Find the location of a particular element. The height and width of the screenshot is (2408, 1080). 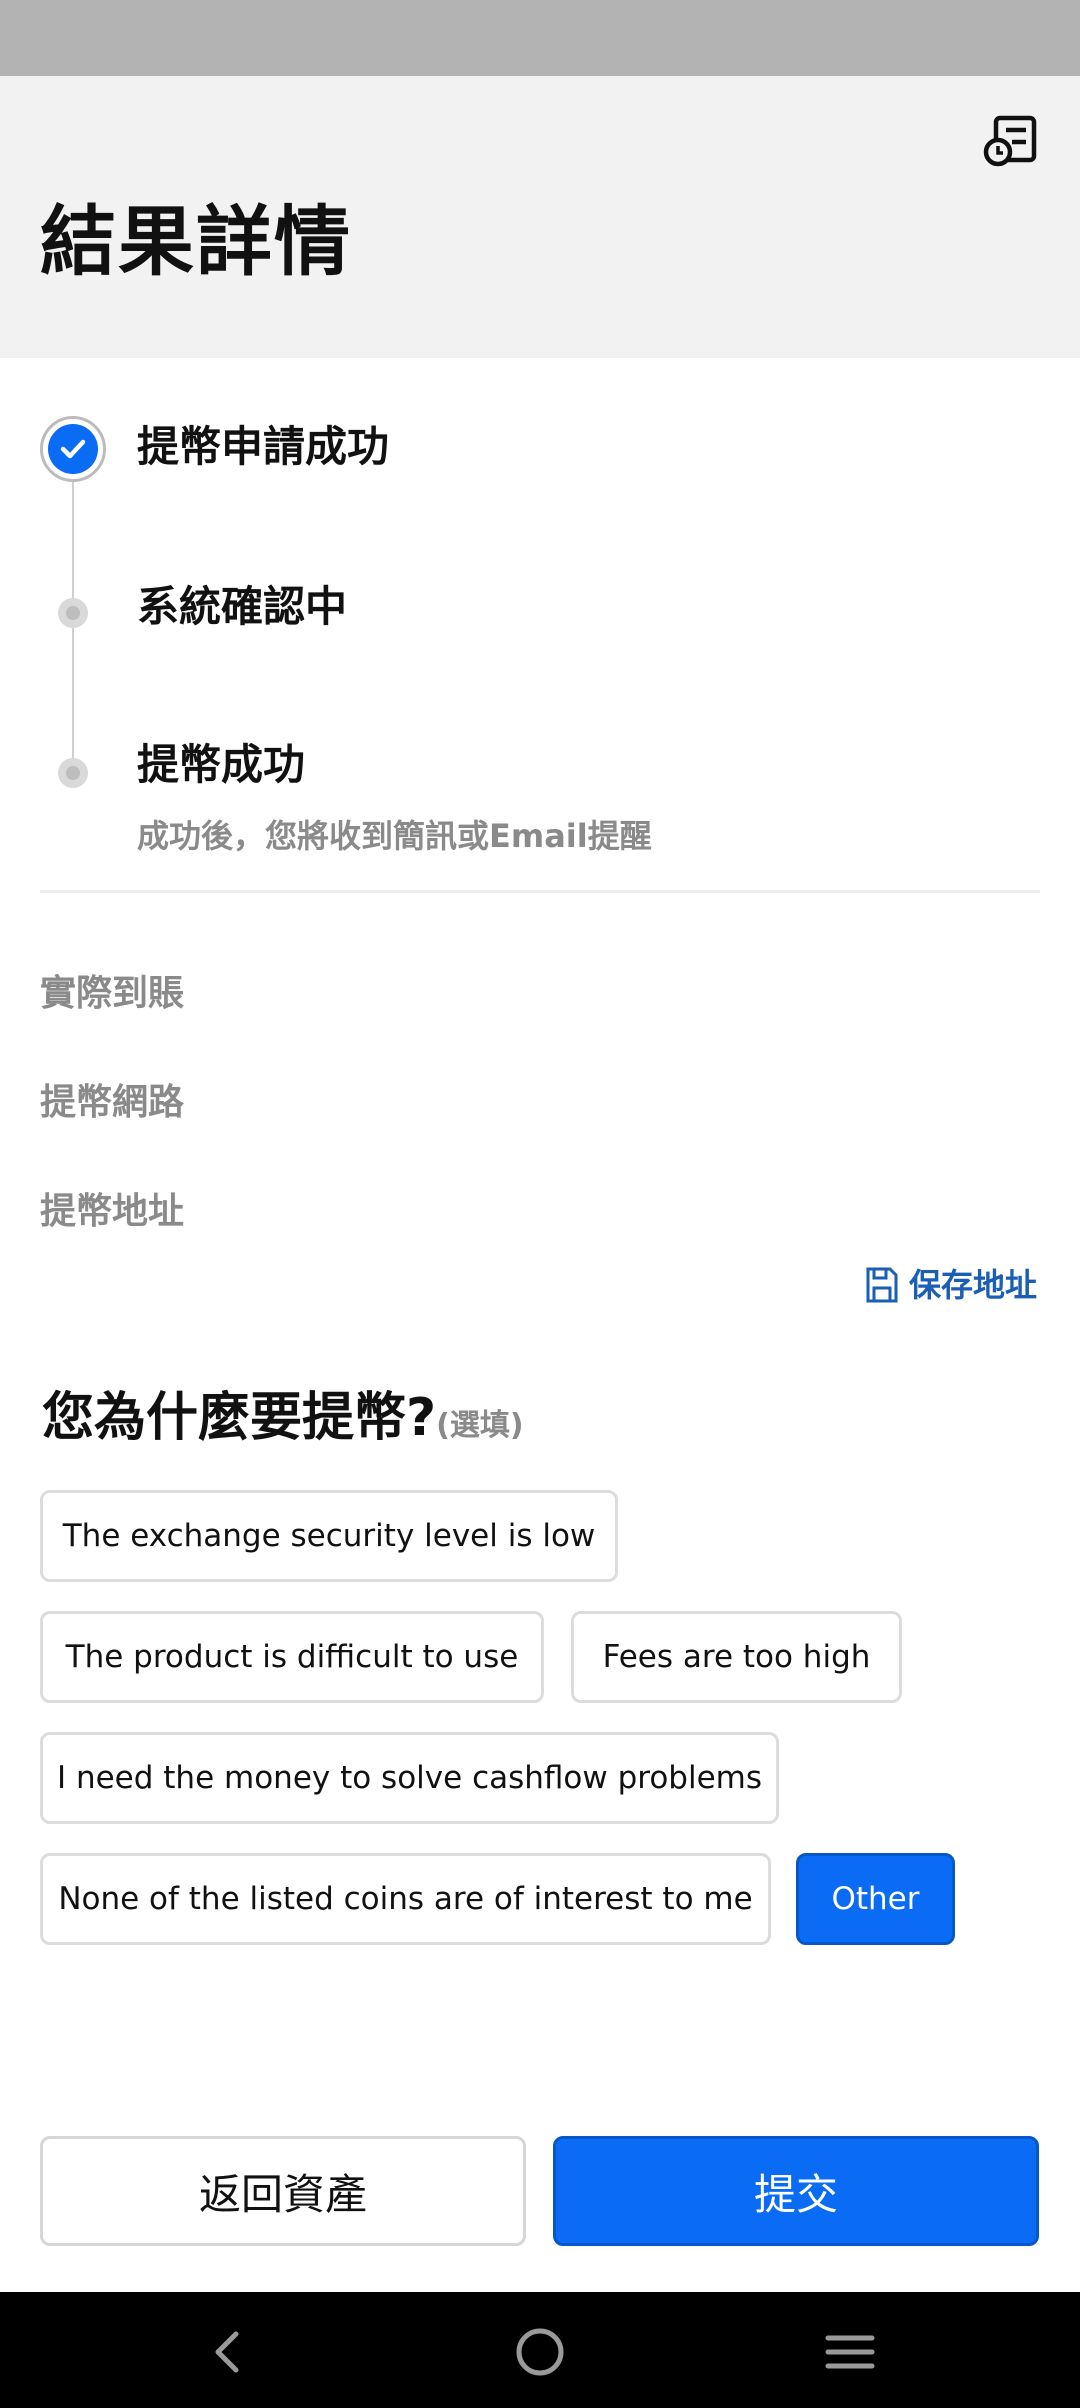

reason-chip-difficult: The product is difficult to use is located at coordinates (292, 1657).